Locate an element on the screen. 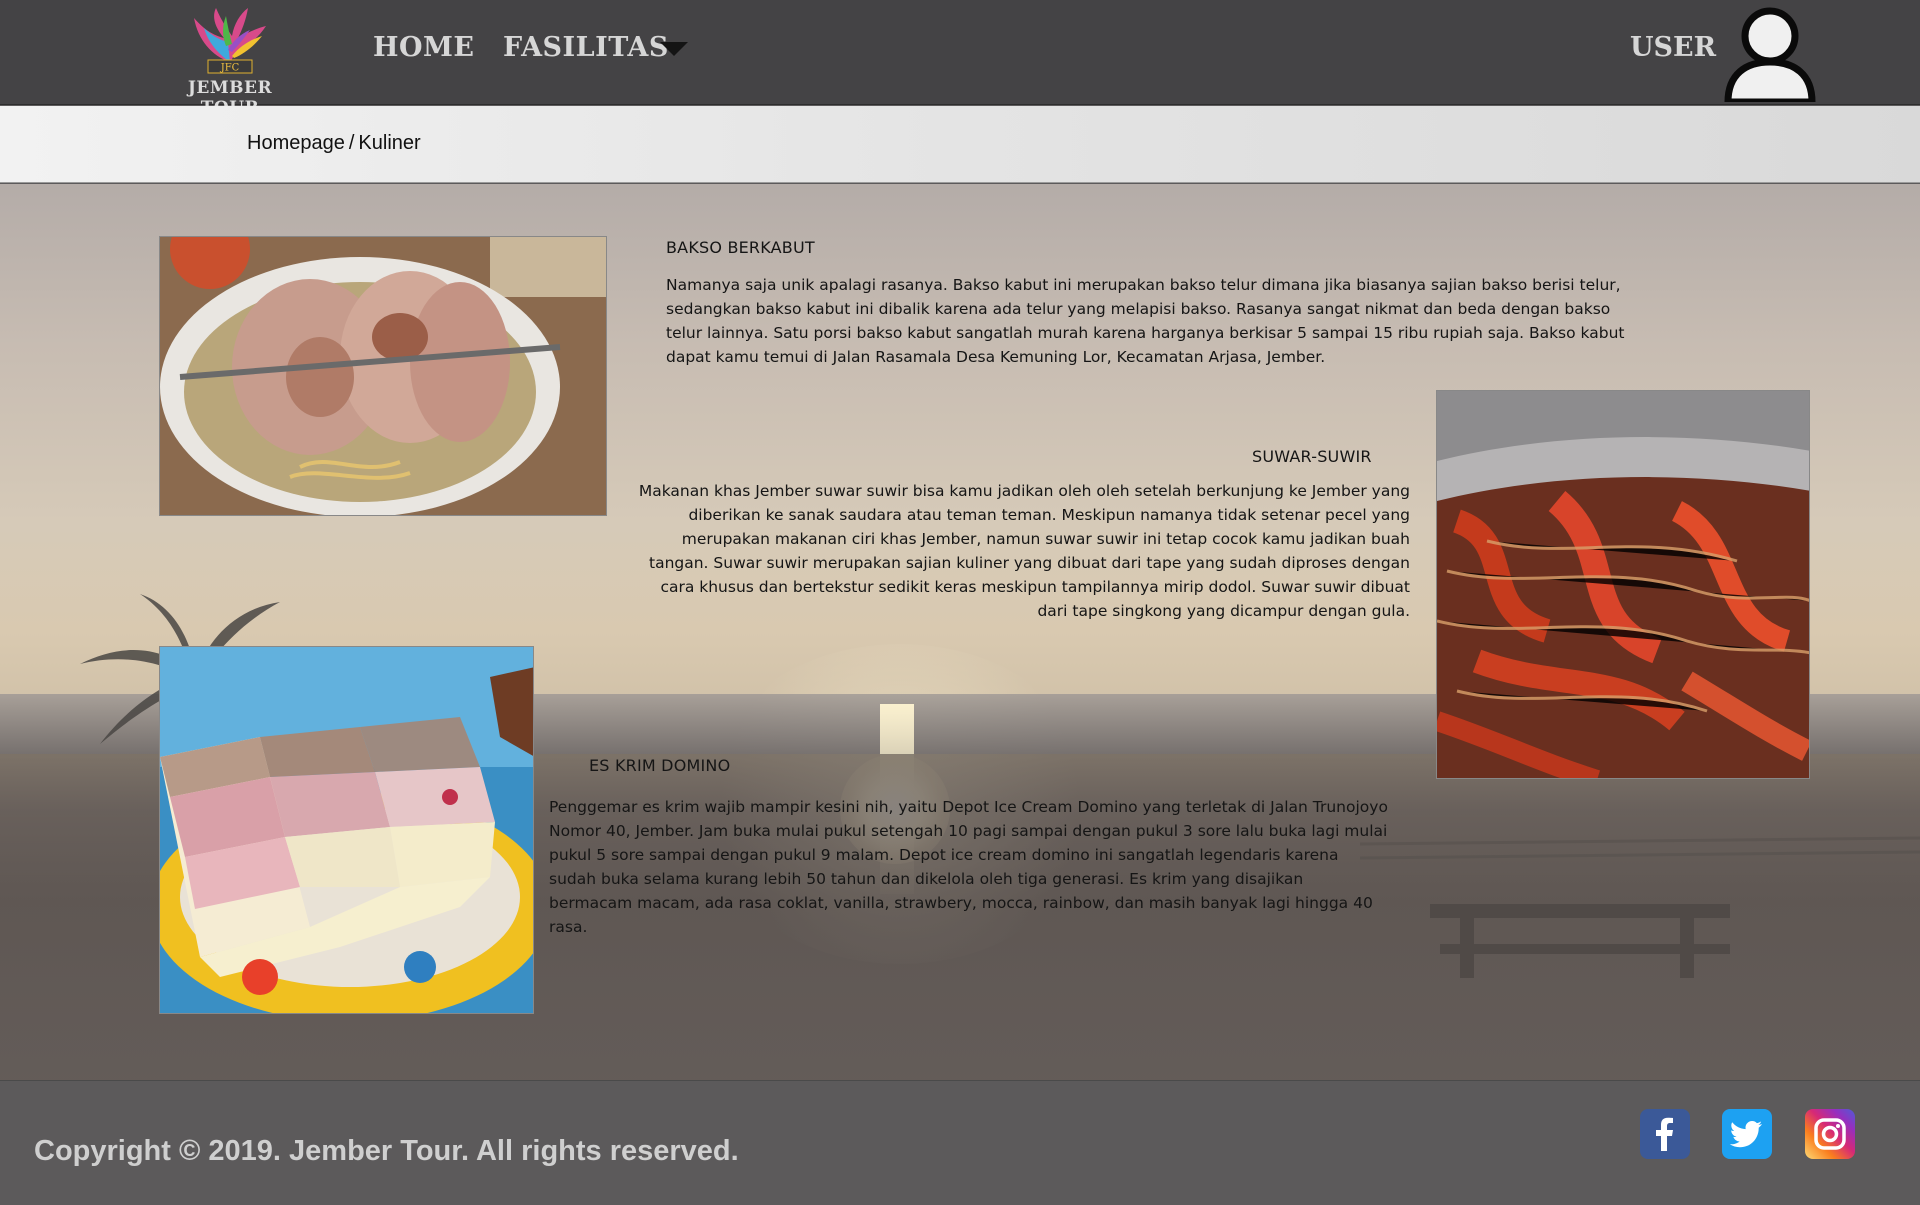  item-title-suwar-suwir: SUWAR-SUWIR is located at coordinates (1312, 456).